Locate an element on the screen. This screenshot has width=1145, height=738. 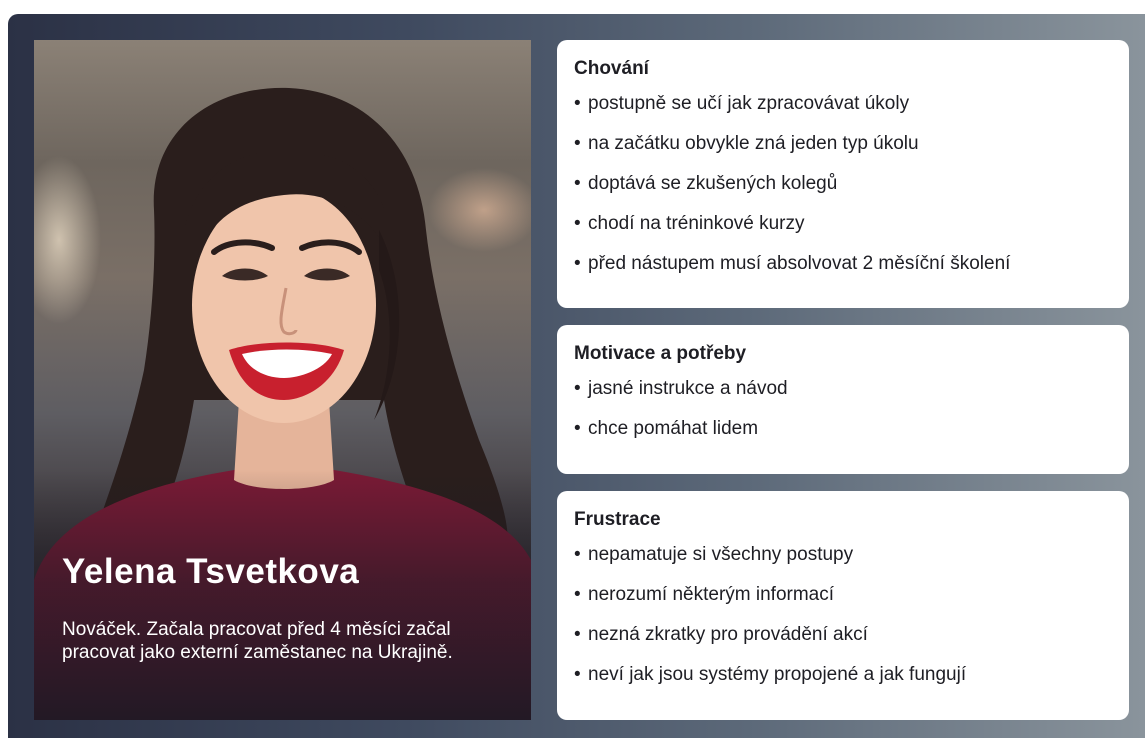
list-item: • chce pomáhat lidem is located at coordinates (666, 428).